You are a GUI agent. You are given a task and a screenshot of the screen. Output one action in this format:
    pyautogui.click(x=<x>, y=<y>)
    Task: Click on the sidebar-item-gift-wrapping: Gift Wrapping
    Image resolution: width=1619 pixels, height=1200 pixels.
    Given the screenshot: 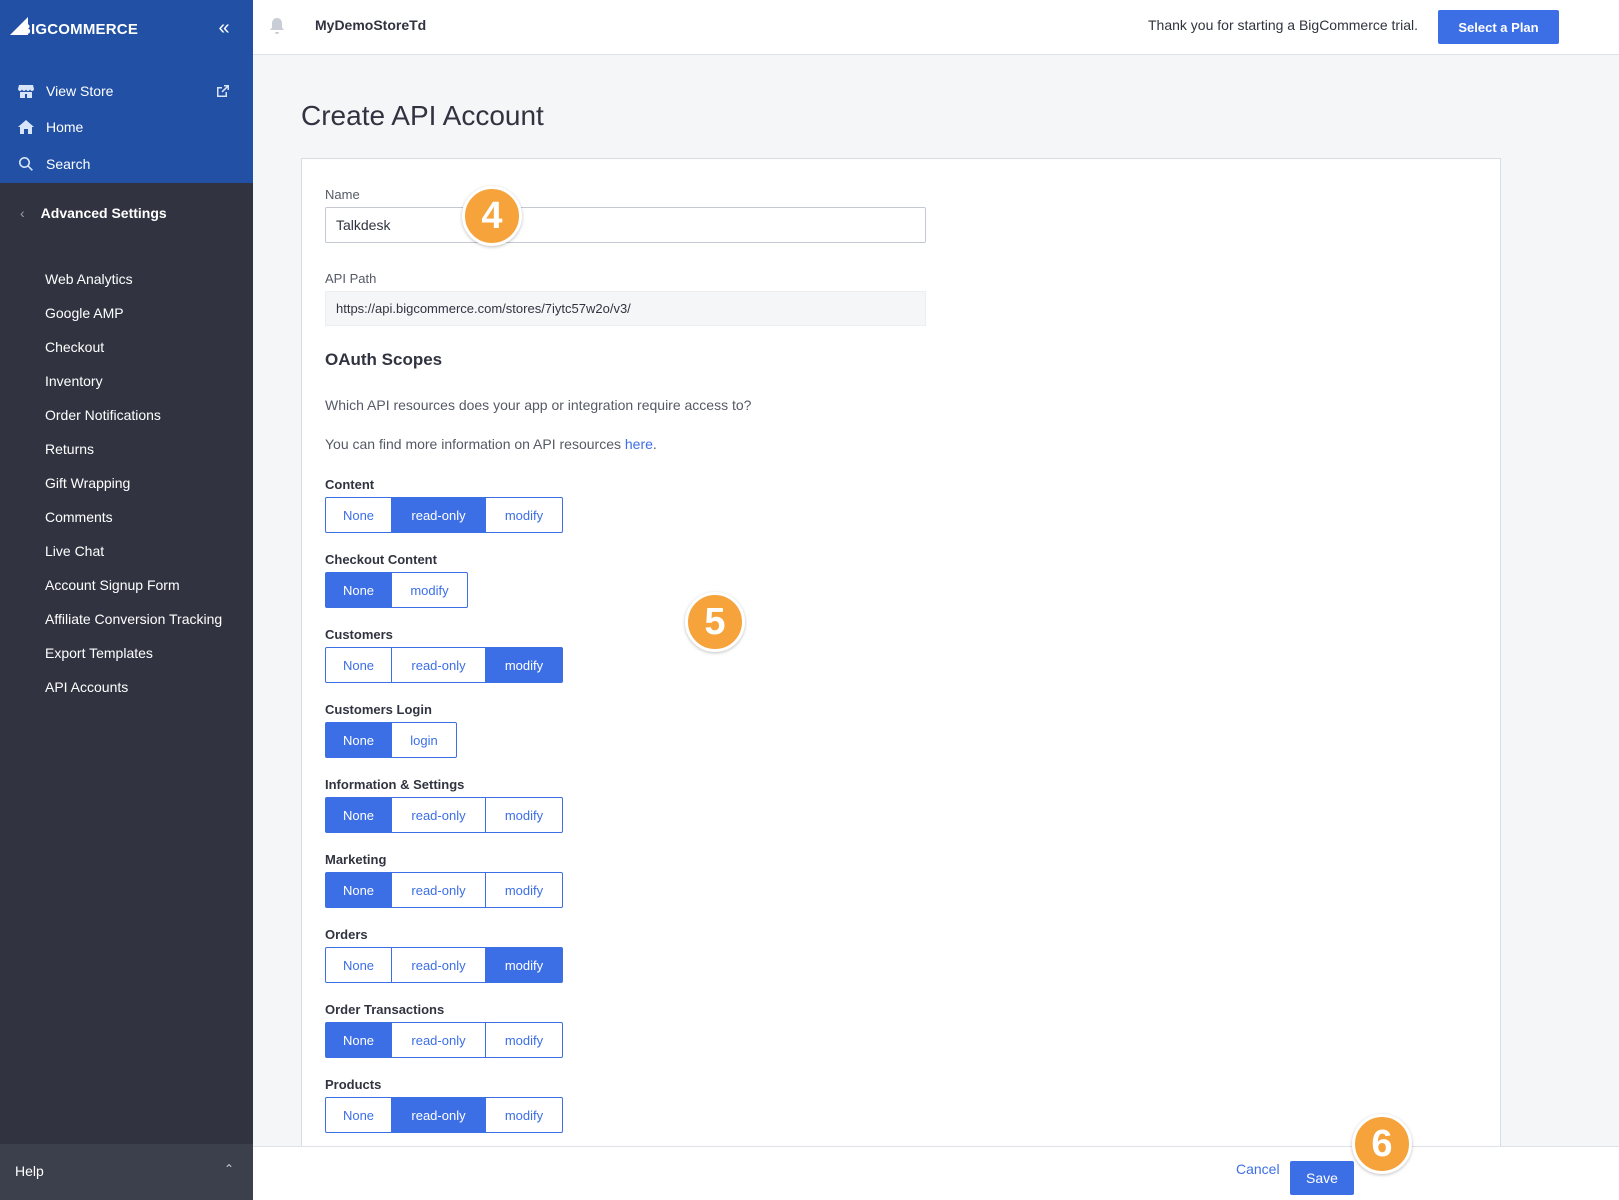 What is the action you would take?
    pyautogui.click(x=133, y=489)
    